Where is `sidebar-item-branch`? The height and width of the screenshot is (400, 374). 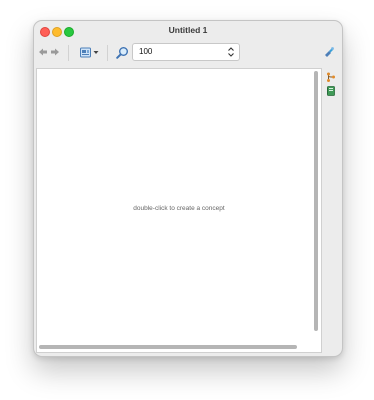
sidebar-item-branch is located at coordinates (331, 75).